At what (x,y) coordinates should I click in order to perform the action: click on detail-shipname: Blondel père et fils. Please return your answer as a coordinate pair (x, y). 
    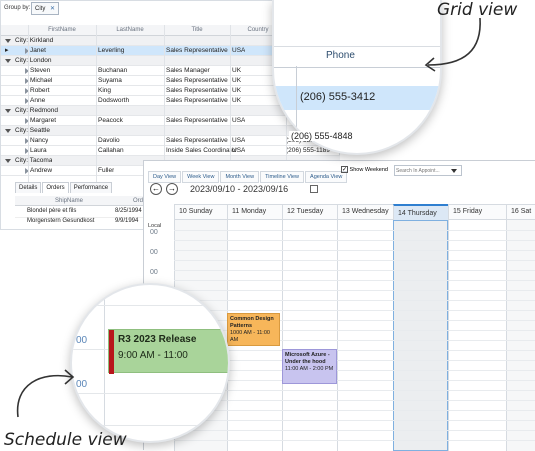
    Looking at the image, I should click on (52, 211).